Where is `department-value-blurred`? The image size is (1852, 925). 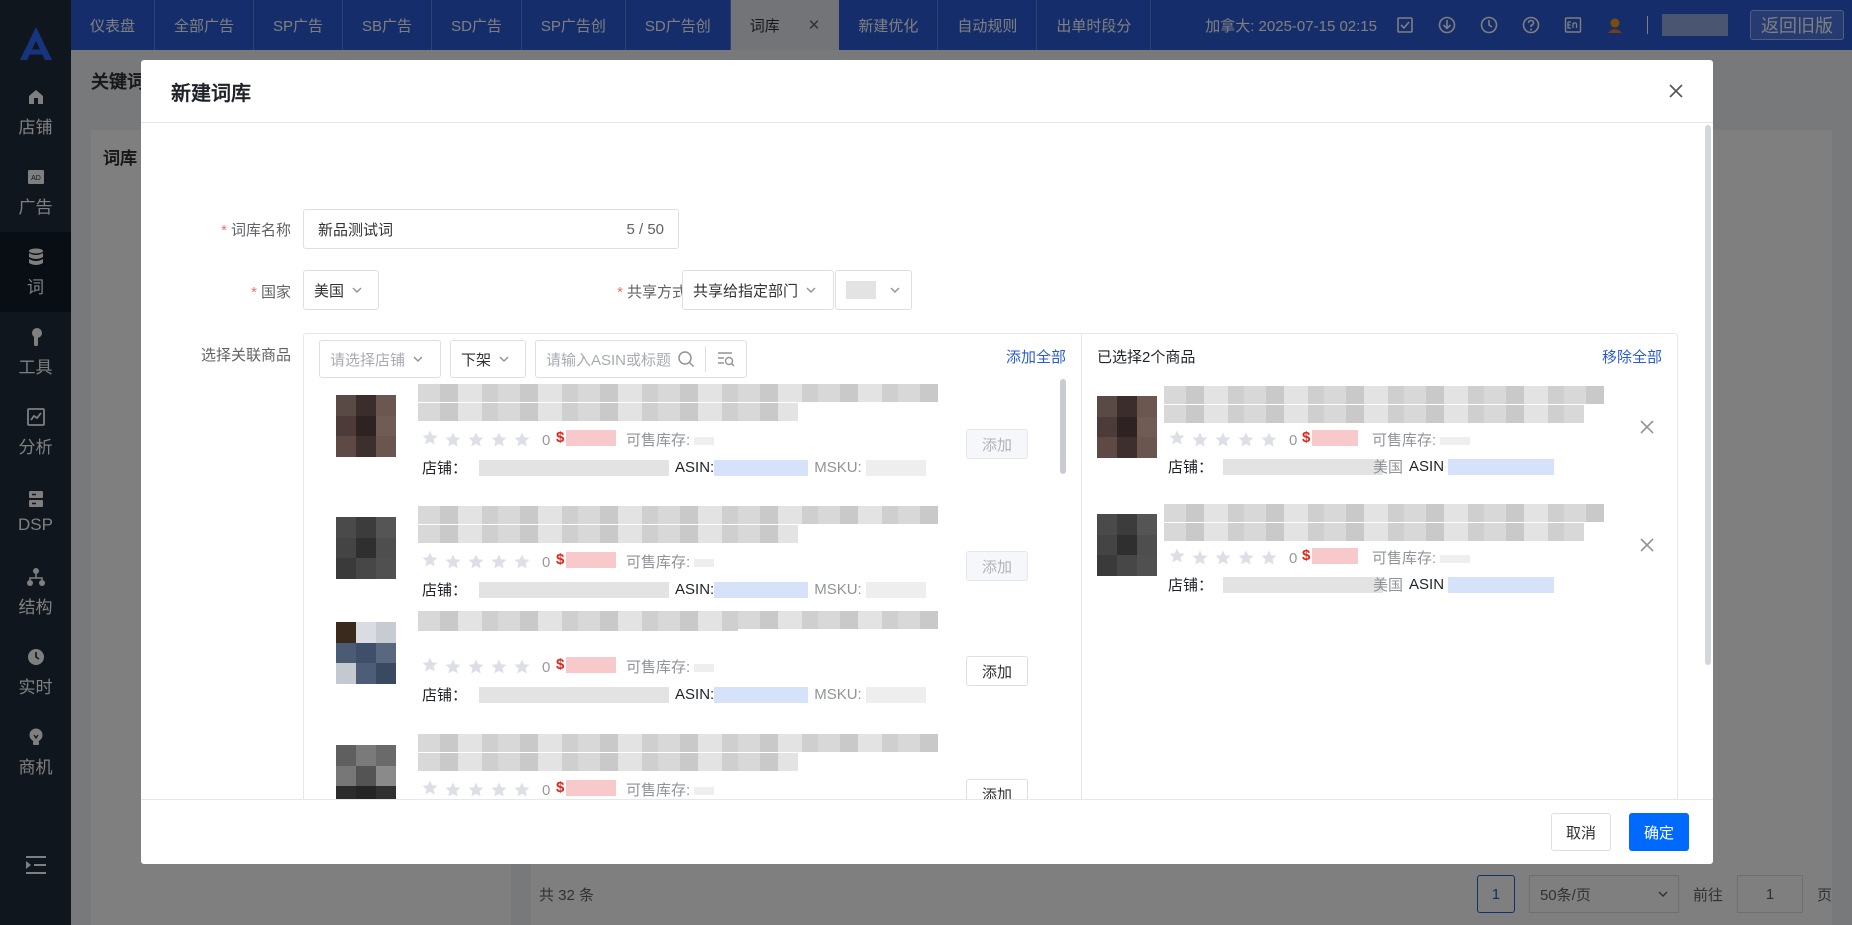 department-value-blurred is located at coordinates (861, 290).